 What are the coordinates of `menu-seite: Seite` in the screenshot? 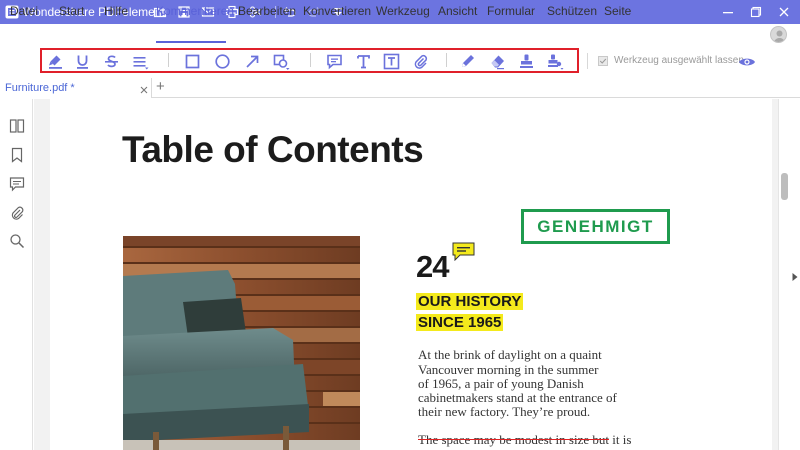 It's located at (617, 11).